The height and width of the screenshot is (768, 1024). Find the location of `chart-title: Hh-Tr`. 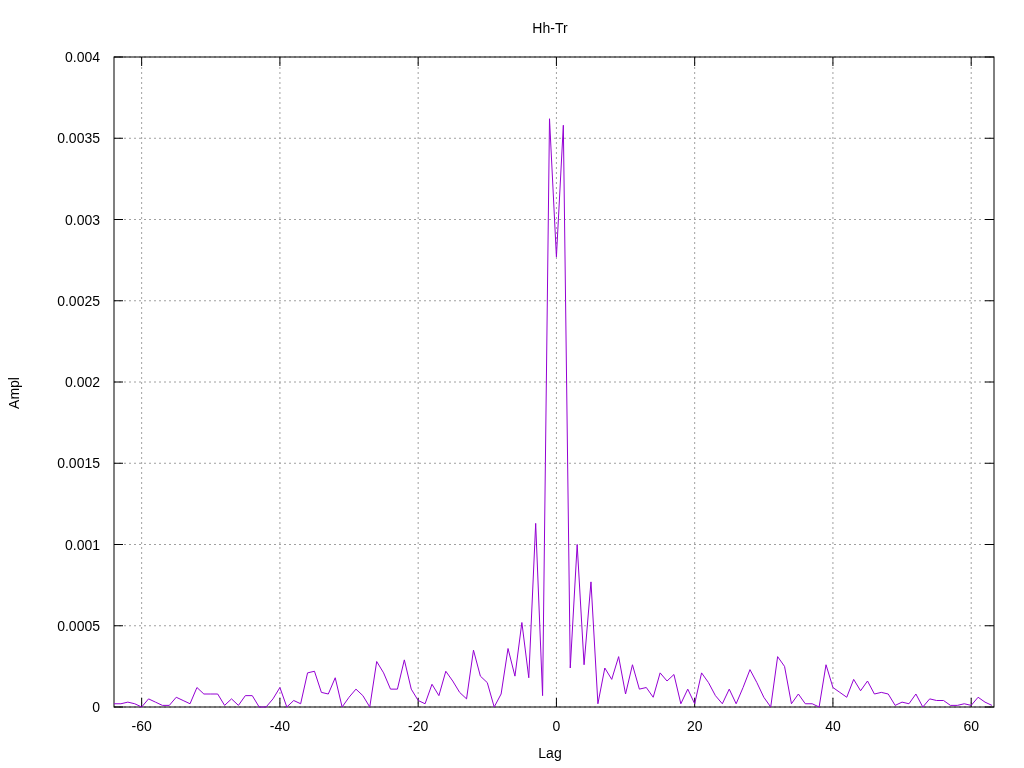

chart-title: Hh-Tr is located at coordinates (550, 28).